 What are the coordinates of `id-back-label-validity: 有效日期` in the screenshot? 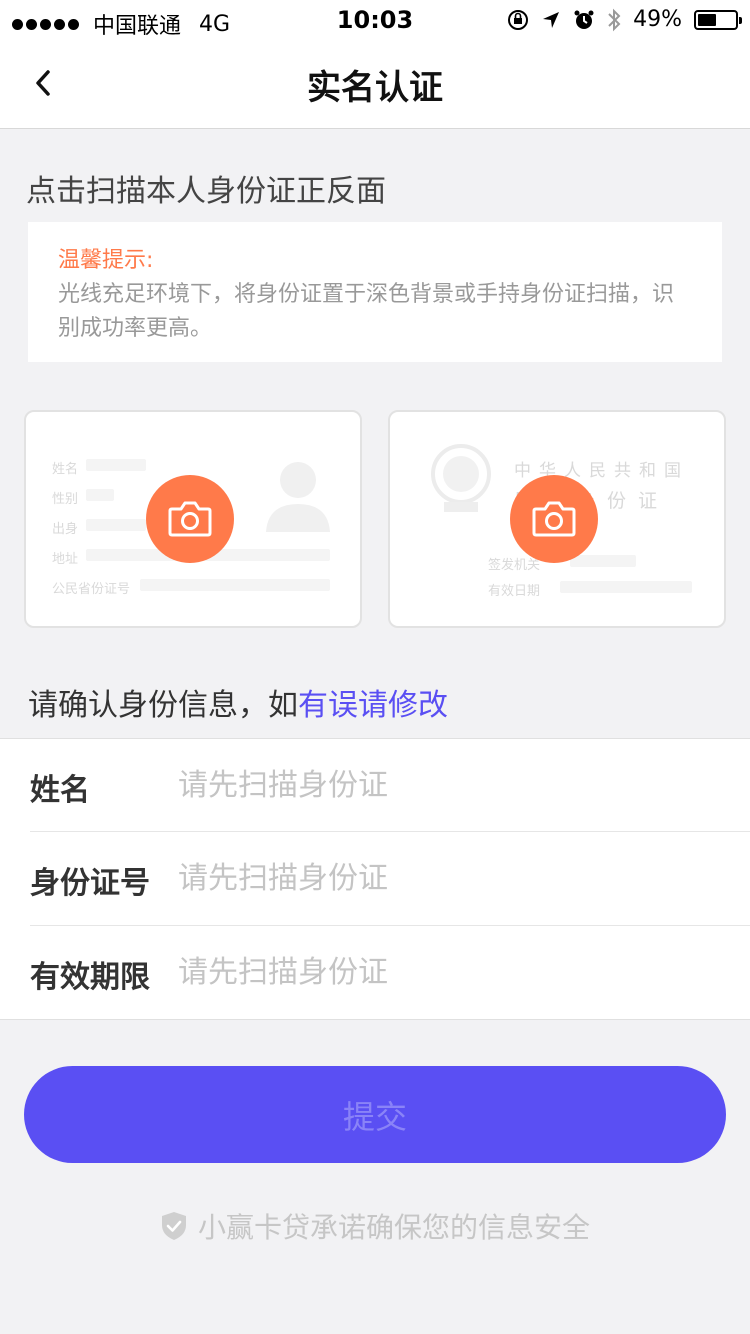 It's located at (514, 591).